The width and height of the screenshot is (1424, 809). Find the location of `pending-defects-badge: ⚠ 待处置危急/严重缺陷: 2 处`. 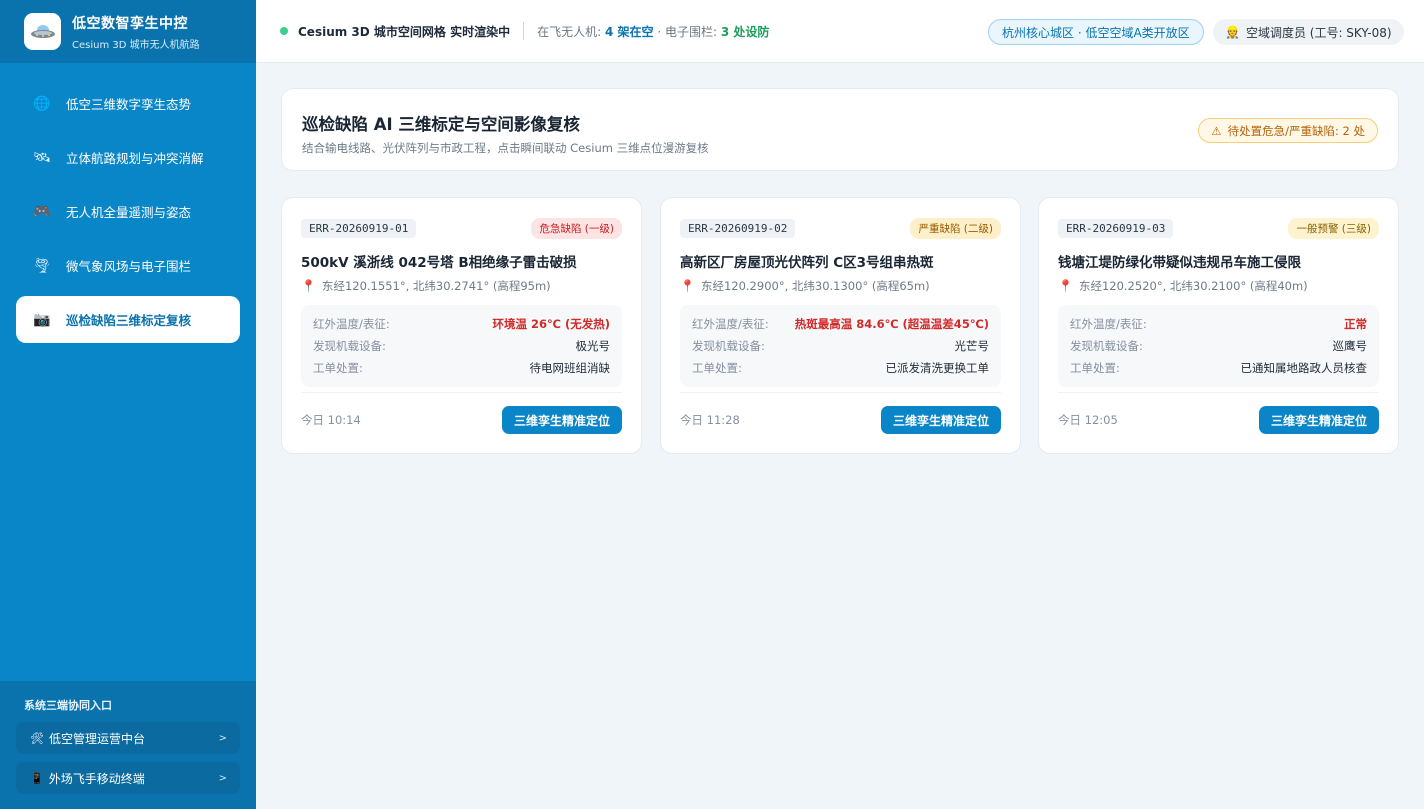

pending-defects-badge: ⚠ 待处置危急/严重缺陷: 2 处 is located at coordinates (1288, 130).